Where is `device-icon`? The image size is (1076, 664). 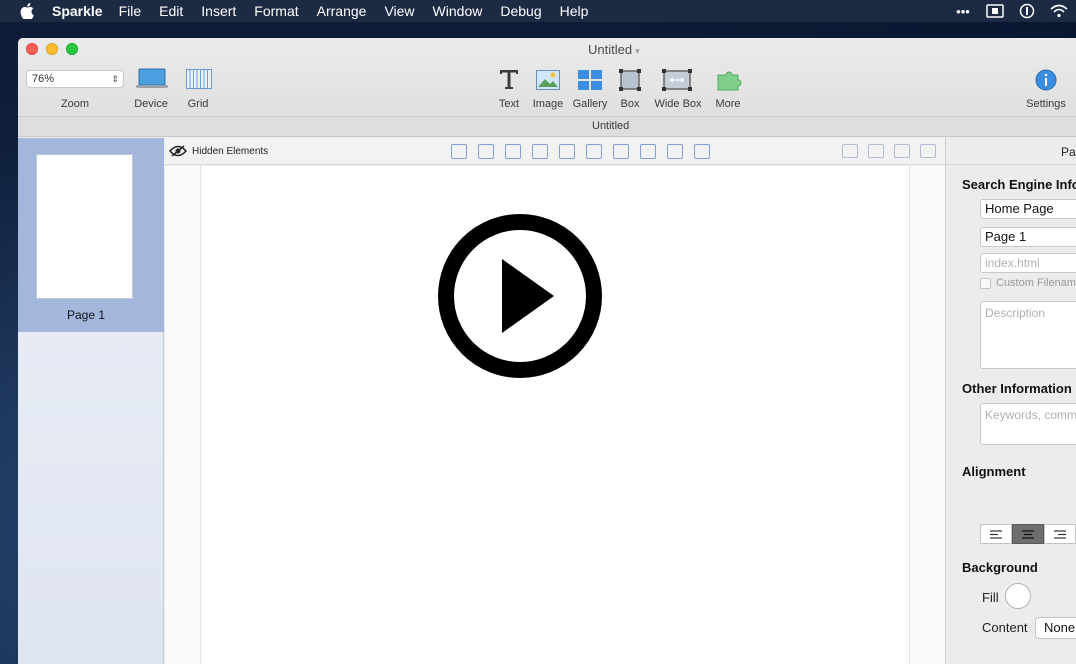 device-icon is located at coordinates (152, 81).